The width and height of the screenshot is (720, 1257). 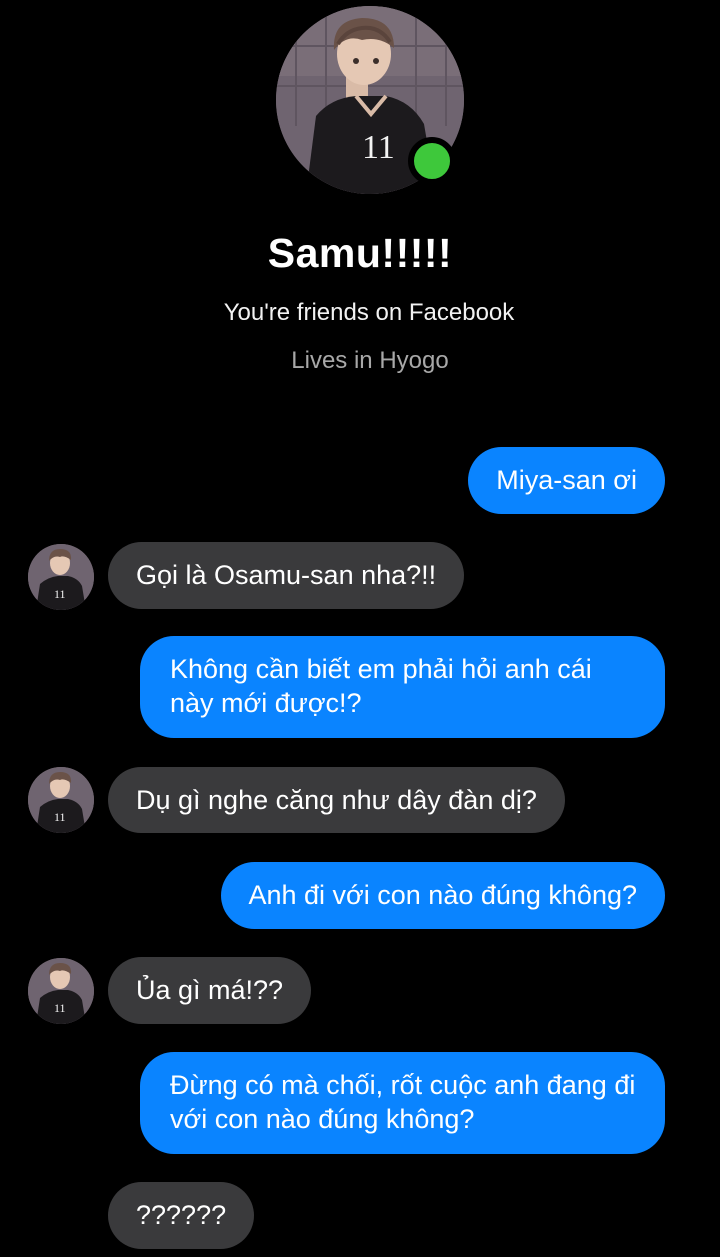 What do you see at coordinates (442, 895) in the screenshot?
I see `message-bubble-outgoing: Anh đi với con nào đúng không?` at bounding box center [442, 895].